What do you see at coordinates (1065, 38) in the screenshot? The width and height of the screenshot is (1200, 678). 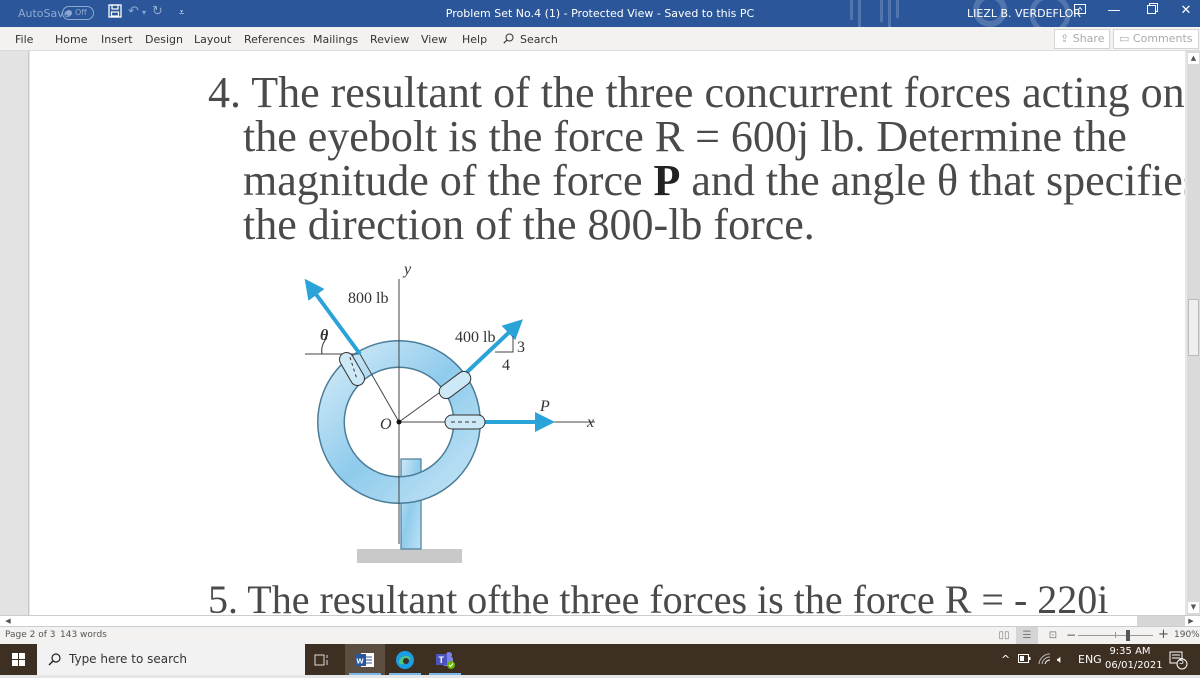 I see `share-icon: ⇪` at bounding box center [1065, 38].